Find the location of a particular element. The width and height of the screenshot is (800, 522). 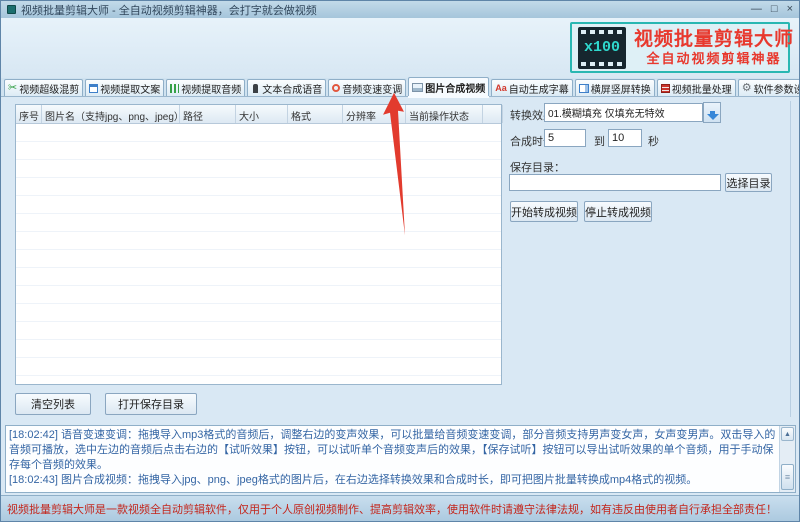

column-header: 大小 is located at coordinates (262, 114).